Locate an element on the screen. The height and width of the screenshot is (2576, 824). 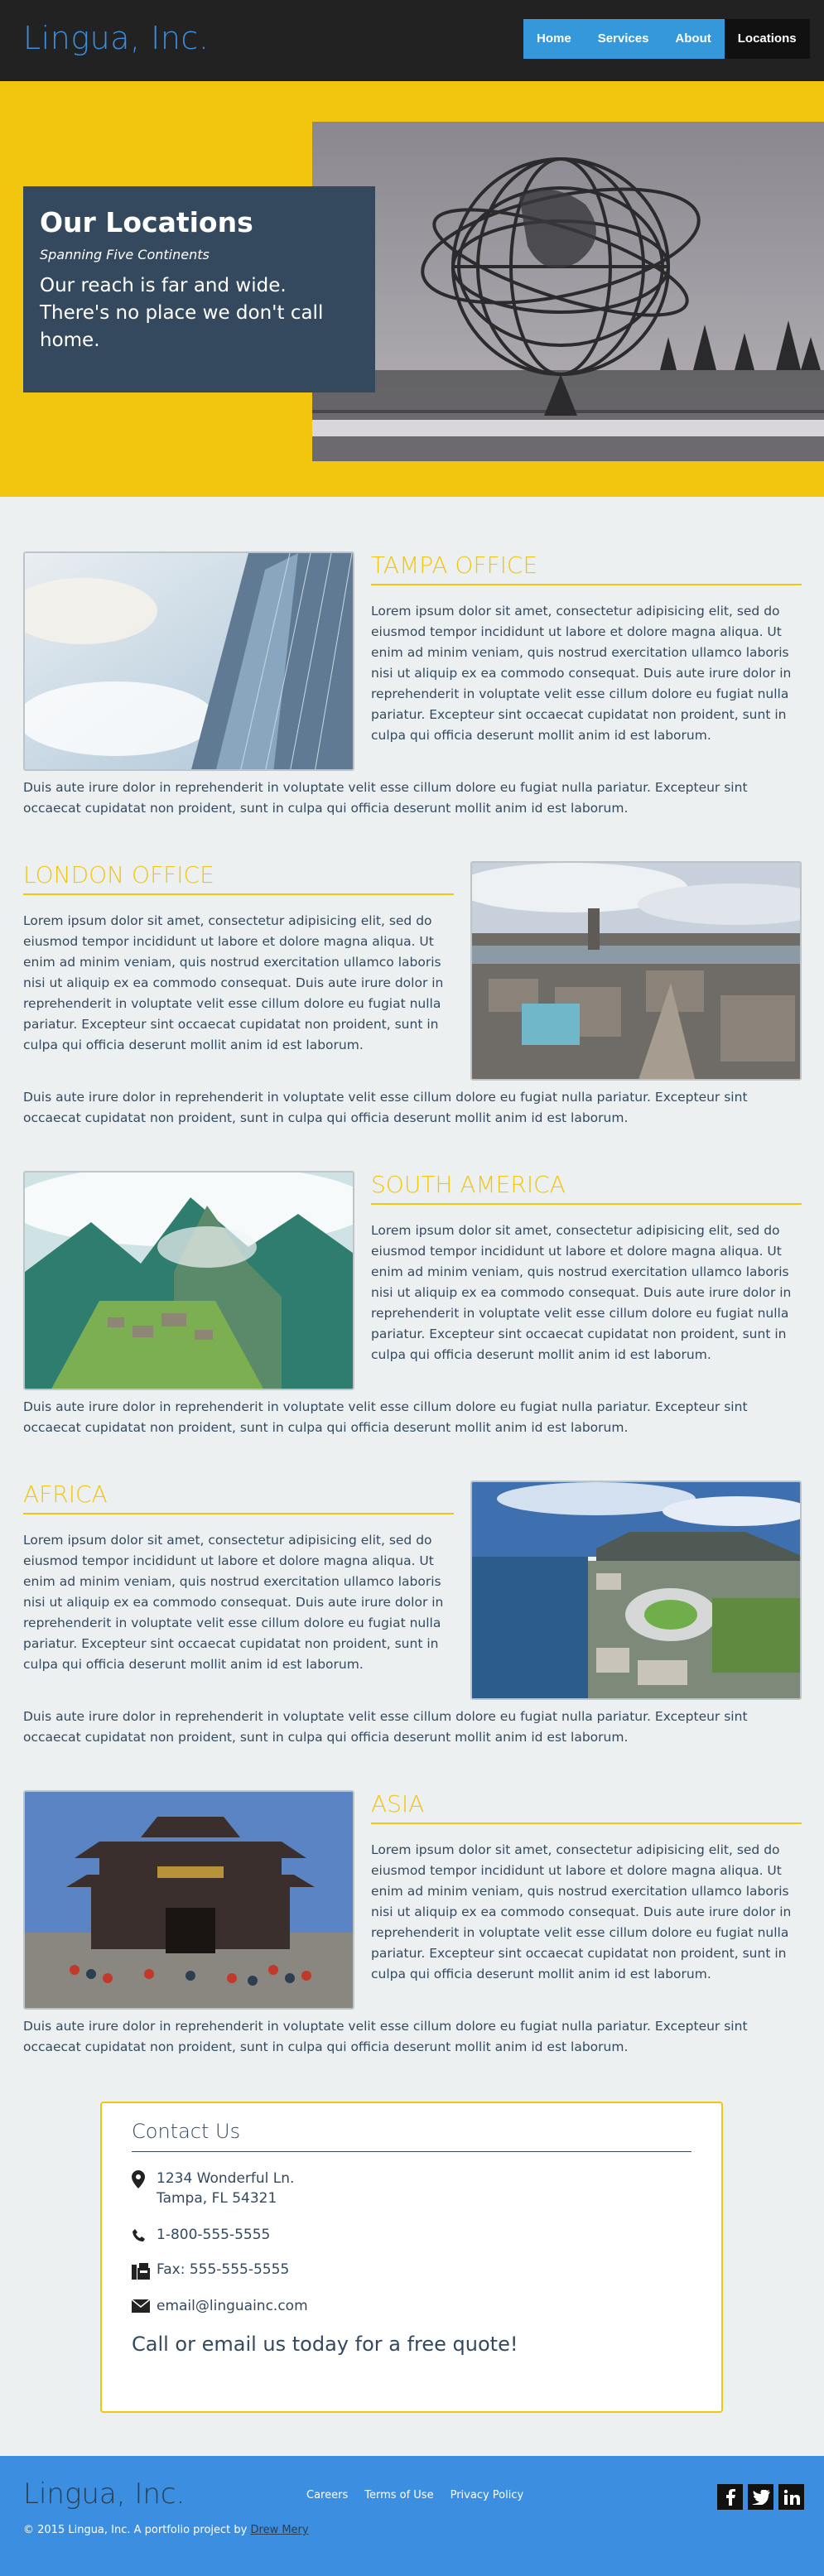
london-office-photo is located at coordinates (636, 971).